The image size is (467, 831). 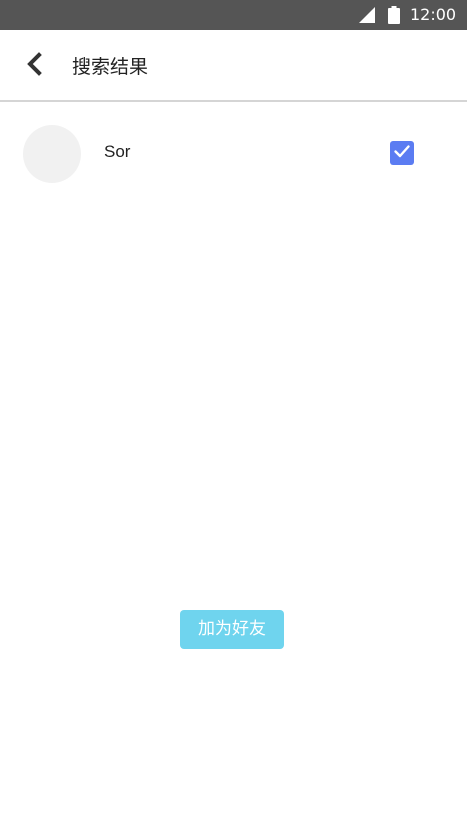 What do you see at coordinates (110, 67) in the screenshot?
I see `page-title: 搜索结果` at bounding box center [110, 67].